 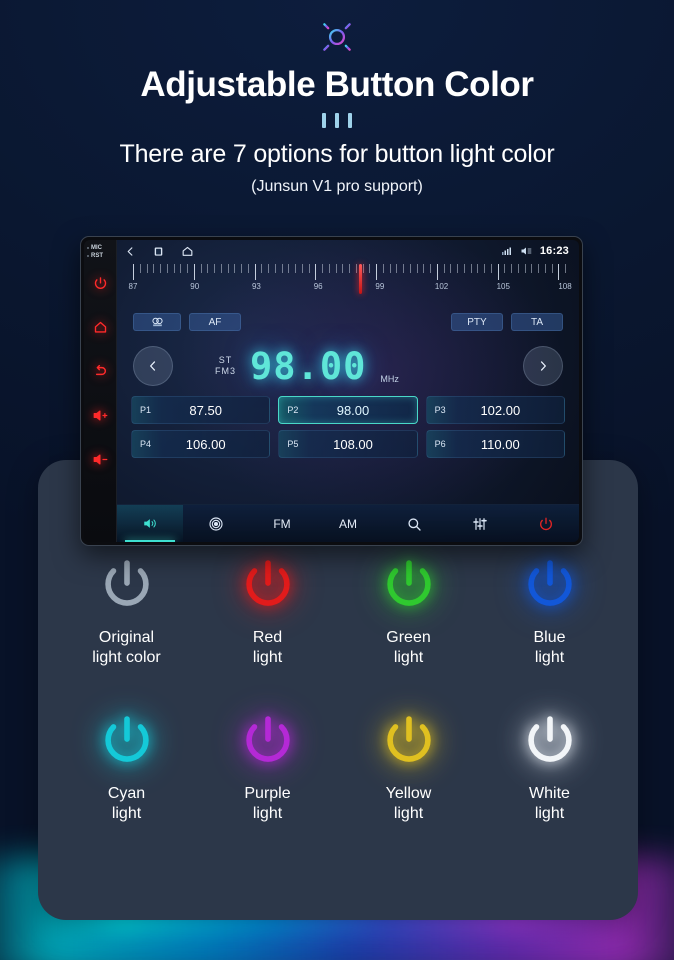 What do you see at coordinates (126, 647) in the screenshot?
I see `color-option-label: Original light color` at bounding box center [126, 647].